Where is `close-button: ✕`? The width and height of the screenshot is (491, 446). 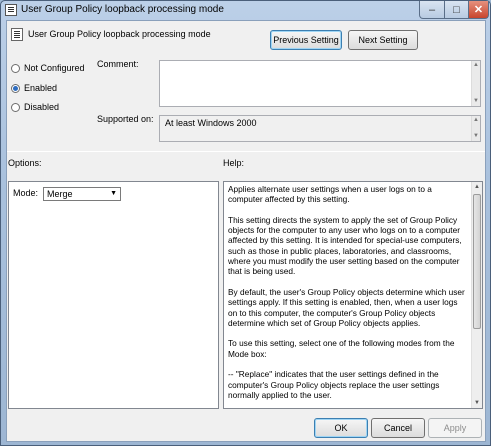 close-button: ✕ is located at coordinates (478, 10).